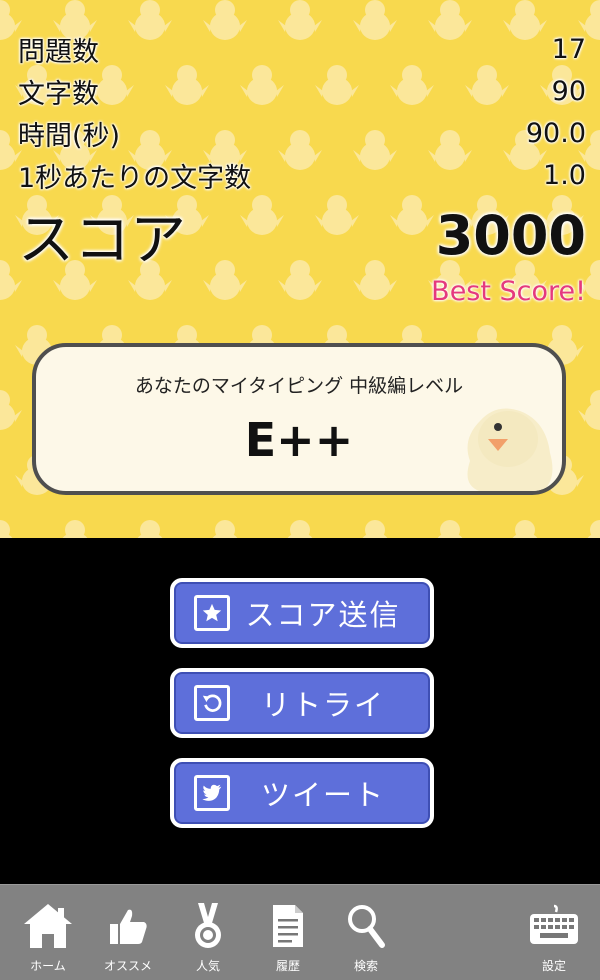  Describe the element at coordinates (365, 966) in the screenshot. I see `tab-label: 検索` at that location.